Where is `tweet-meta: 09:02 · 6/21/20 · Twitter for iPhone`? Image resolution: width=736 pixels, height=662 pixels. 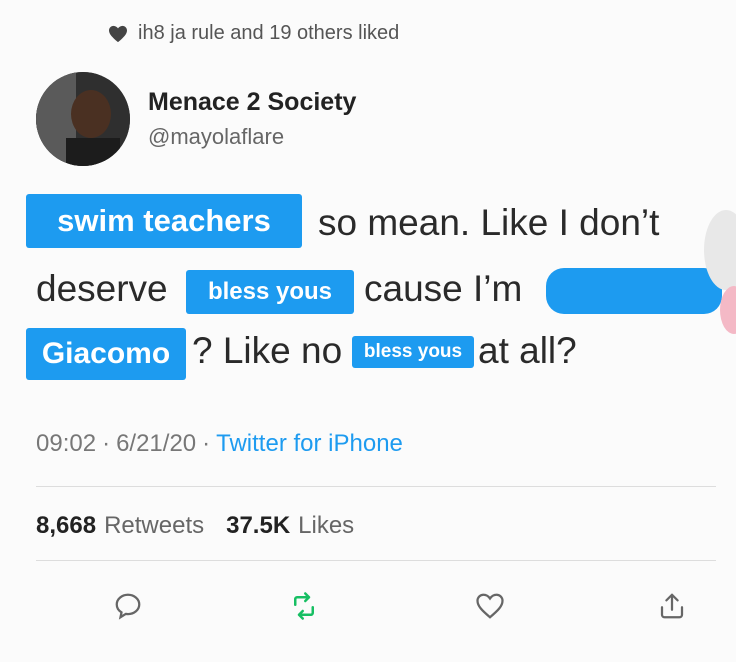
tweet-meta: 09:02 · 6/21/20 · Twitter for iPhone is located at coordinates (219, 444).